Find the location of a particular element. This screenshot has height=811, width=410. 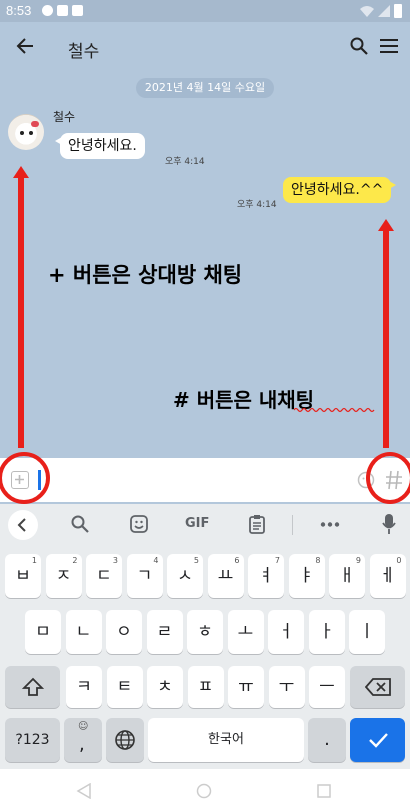

check-icon is located at coordinates (378, 740).